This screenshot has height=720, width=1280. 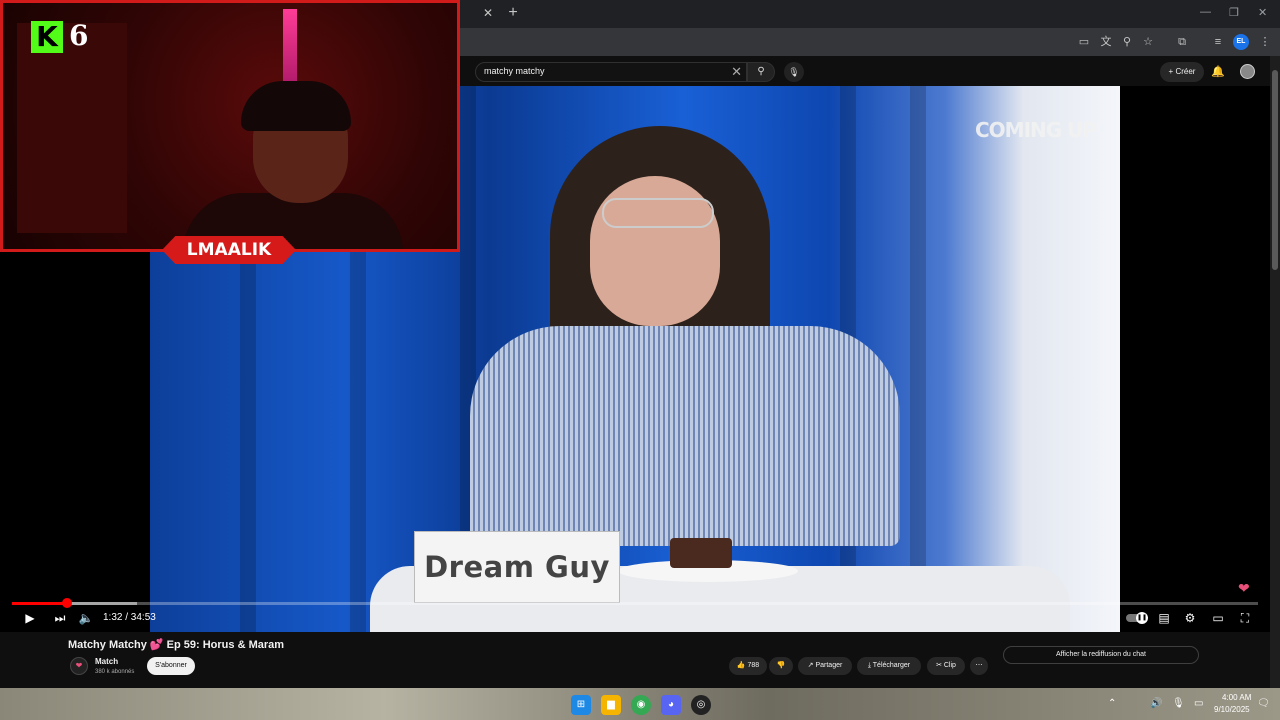 I want to click on next-button: ⏭, so click(x=60, y=618).